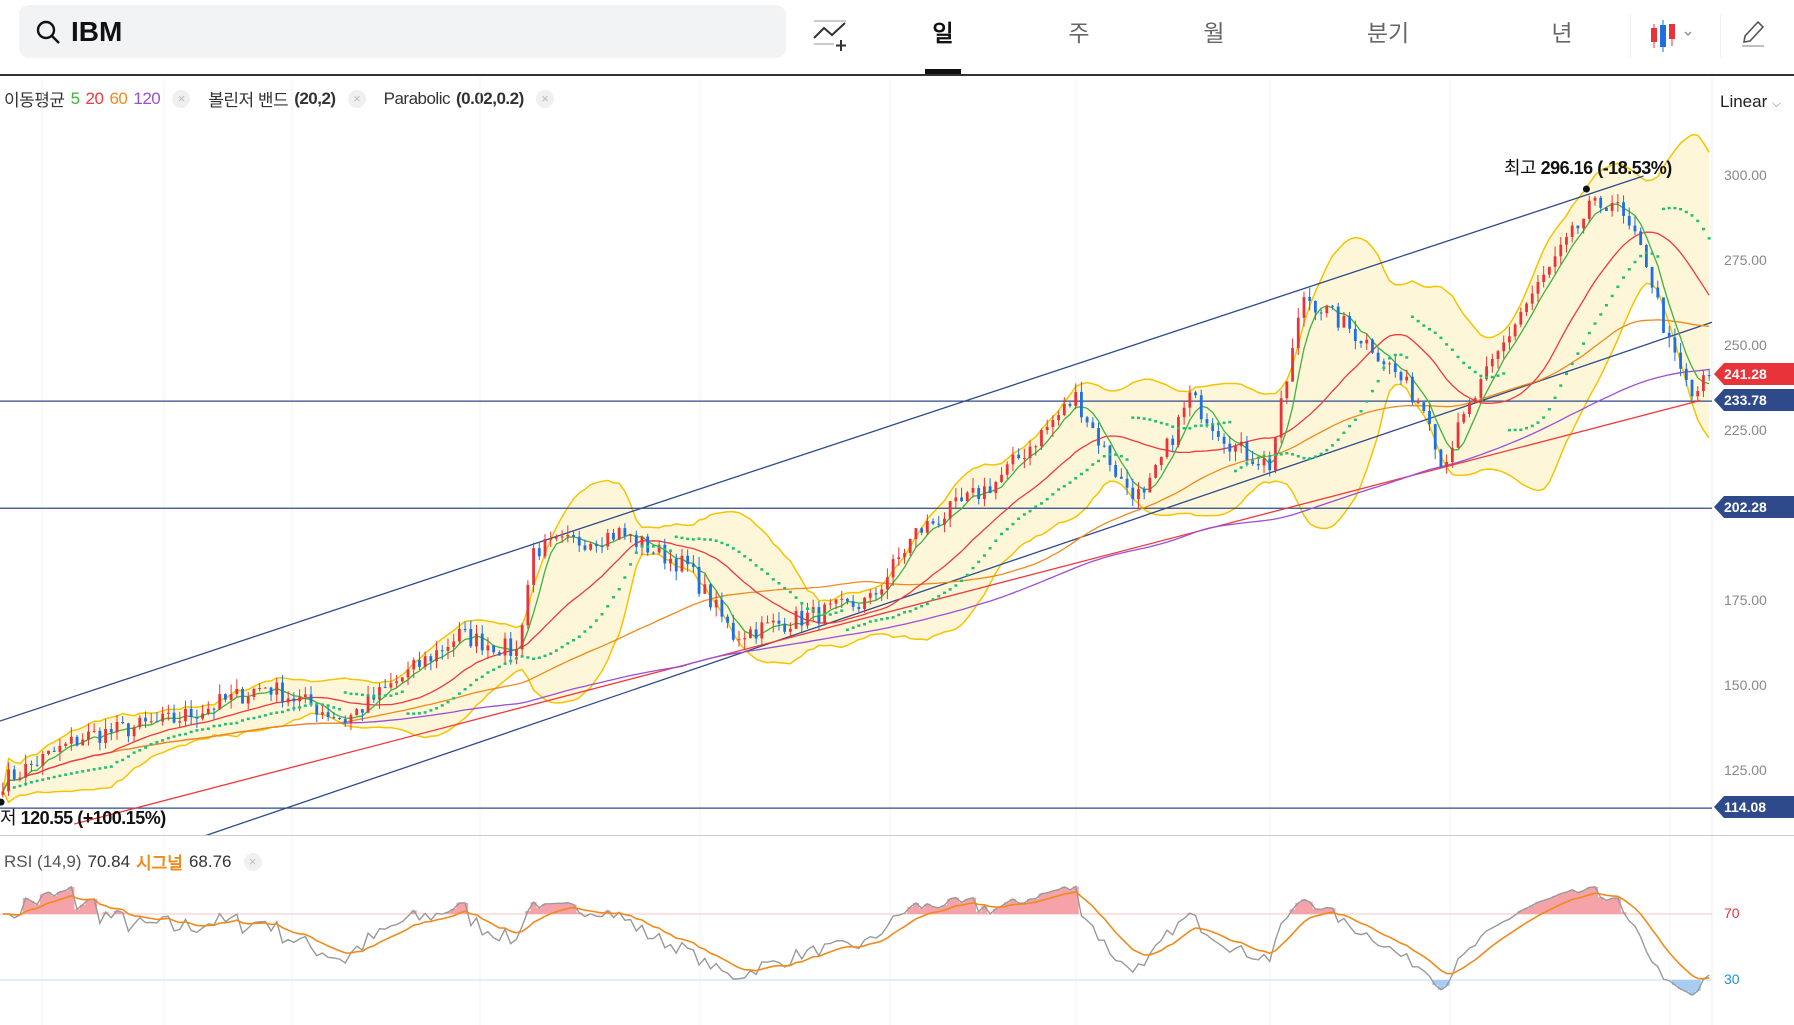 The height and width of the screenshot is (1025, 1794). Describe the element at coordinates (1753, 33) in the screenshot. I see `pencil-icon` at that location.